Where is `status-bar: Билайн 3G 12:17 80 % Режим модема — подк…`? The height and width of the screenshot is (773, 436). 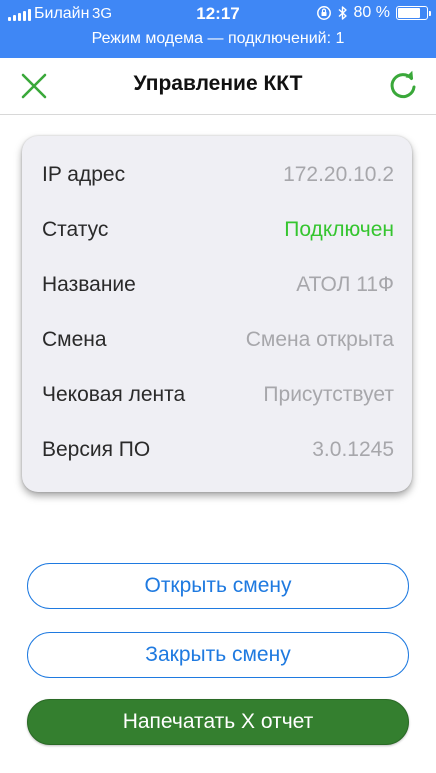 status-bar: Билайн 3G 12:17 80 % Режим модема — подк… is located at coordinates (218, 29).